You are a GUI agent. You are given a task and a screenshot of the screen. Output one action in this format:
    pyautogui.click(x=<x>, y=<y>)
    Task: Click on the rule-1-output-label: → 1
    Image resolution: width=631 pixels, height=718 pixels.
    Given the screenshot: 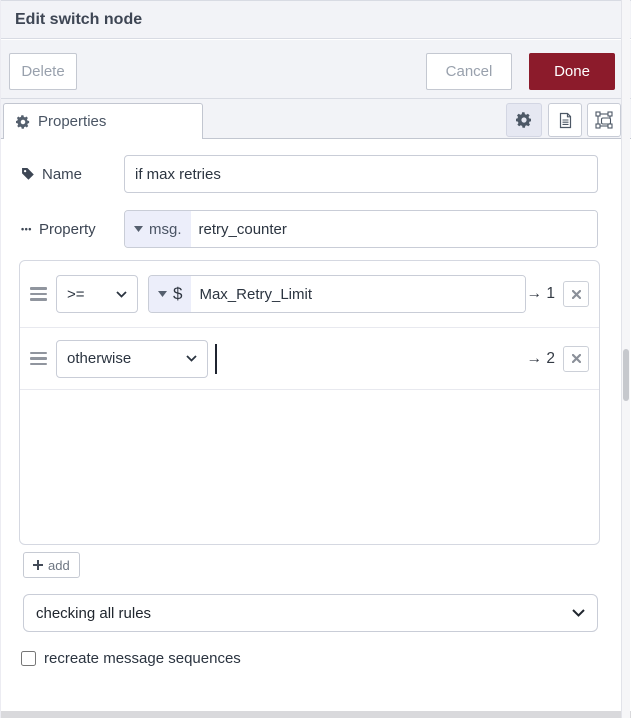 What is the action you would take?
    pyautogui.click(x=540, y=293)
    